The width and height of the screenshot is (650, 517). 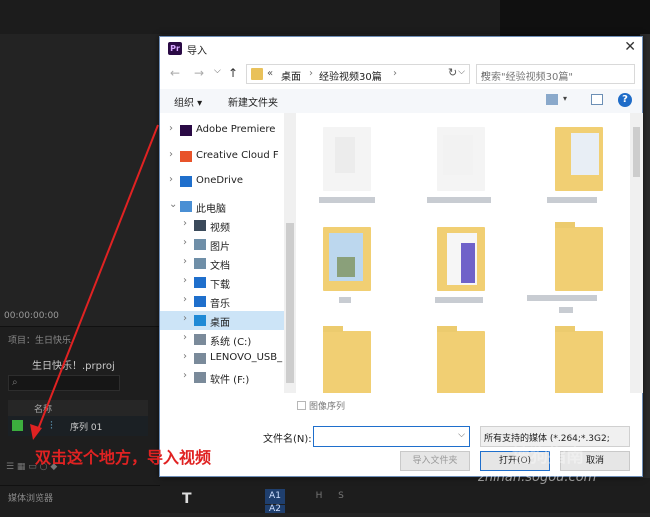 I want to click on back-arrow-icon: ←, so click(x=175, y=73).